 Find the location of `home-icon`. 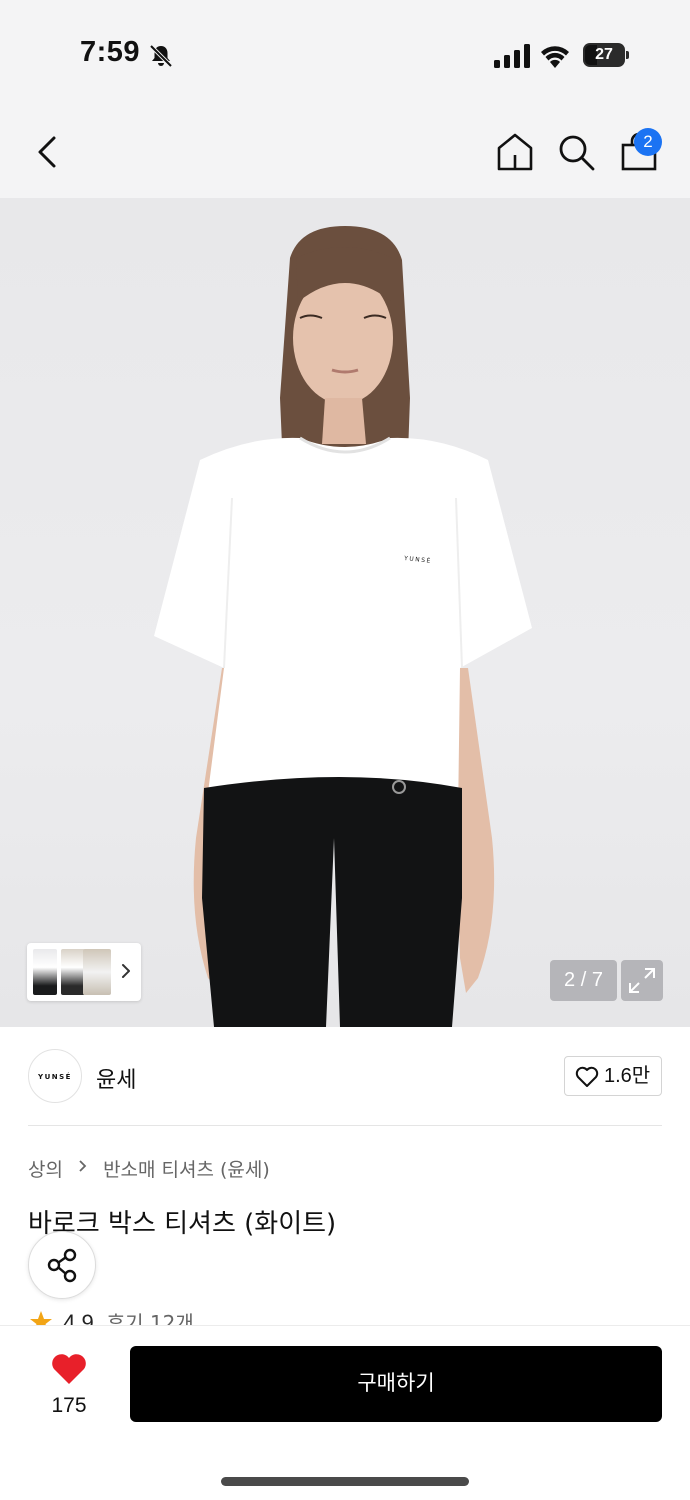

home-icon is located at coordinates (515, 152).